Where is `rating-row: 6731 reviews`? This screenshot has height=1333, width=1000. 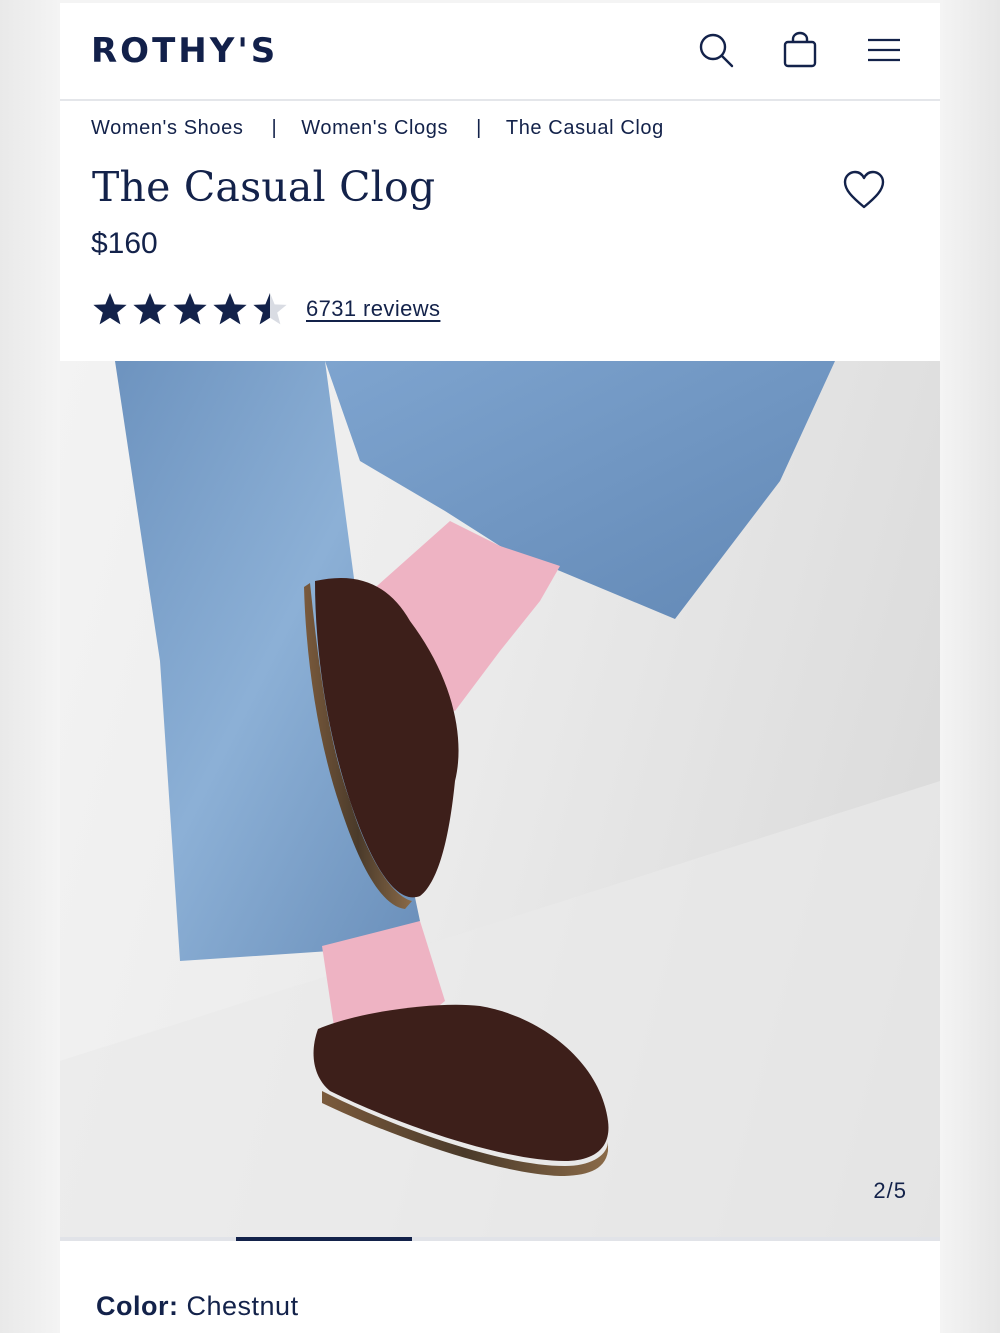
rating-row: 6731 reviews is located at coordinates (266, 309).